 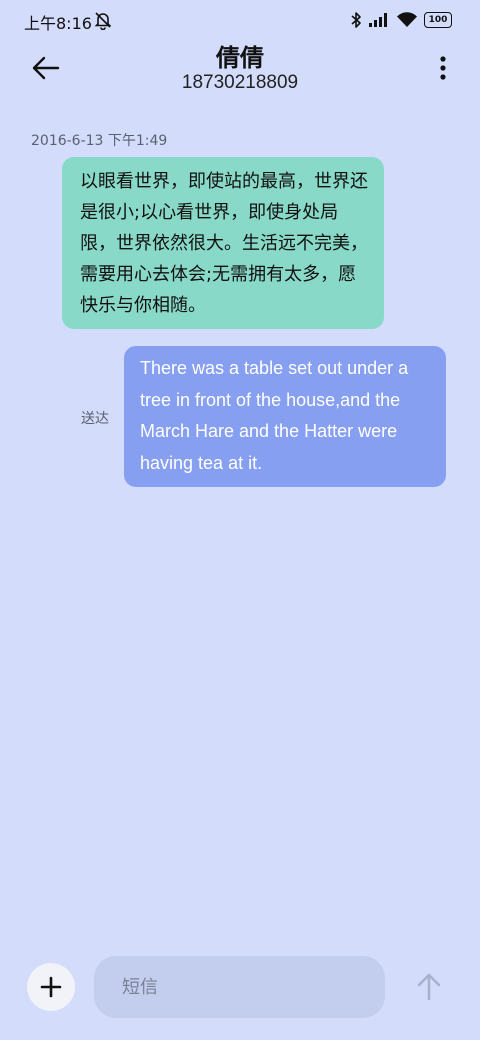 What do you see at coordinates (438, 20) in the screenshot?
I see `battery-indicator: 100` at bounding box center [438, 20].